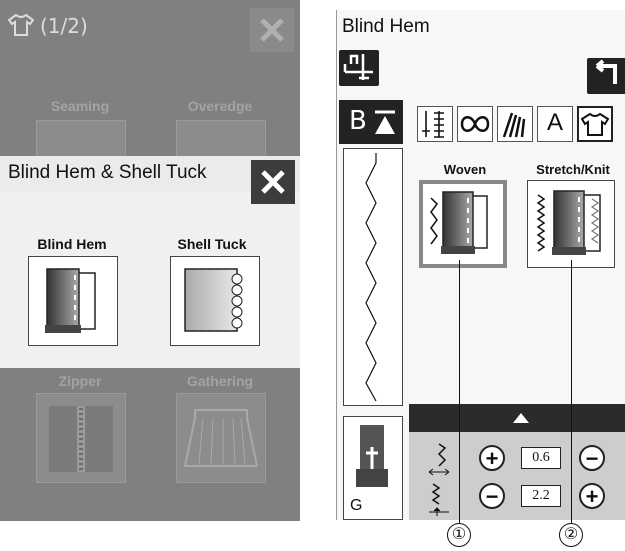 The image size is (625, 551). I want to click on presser-foot-preview: G, so click(373, 468).